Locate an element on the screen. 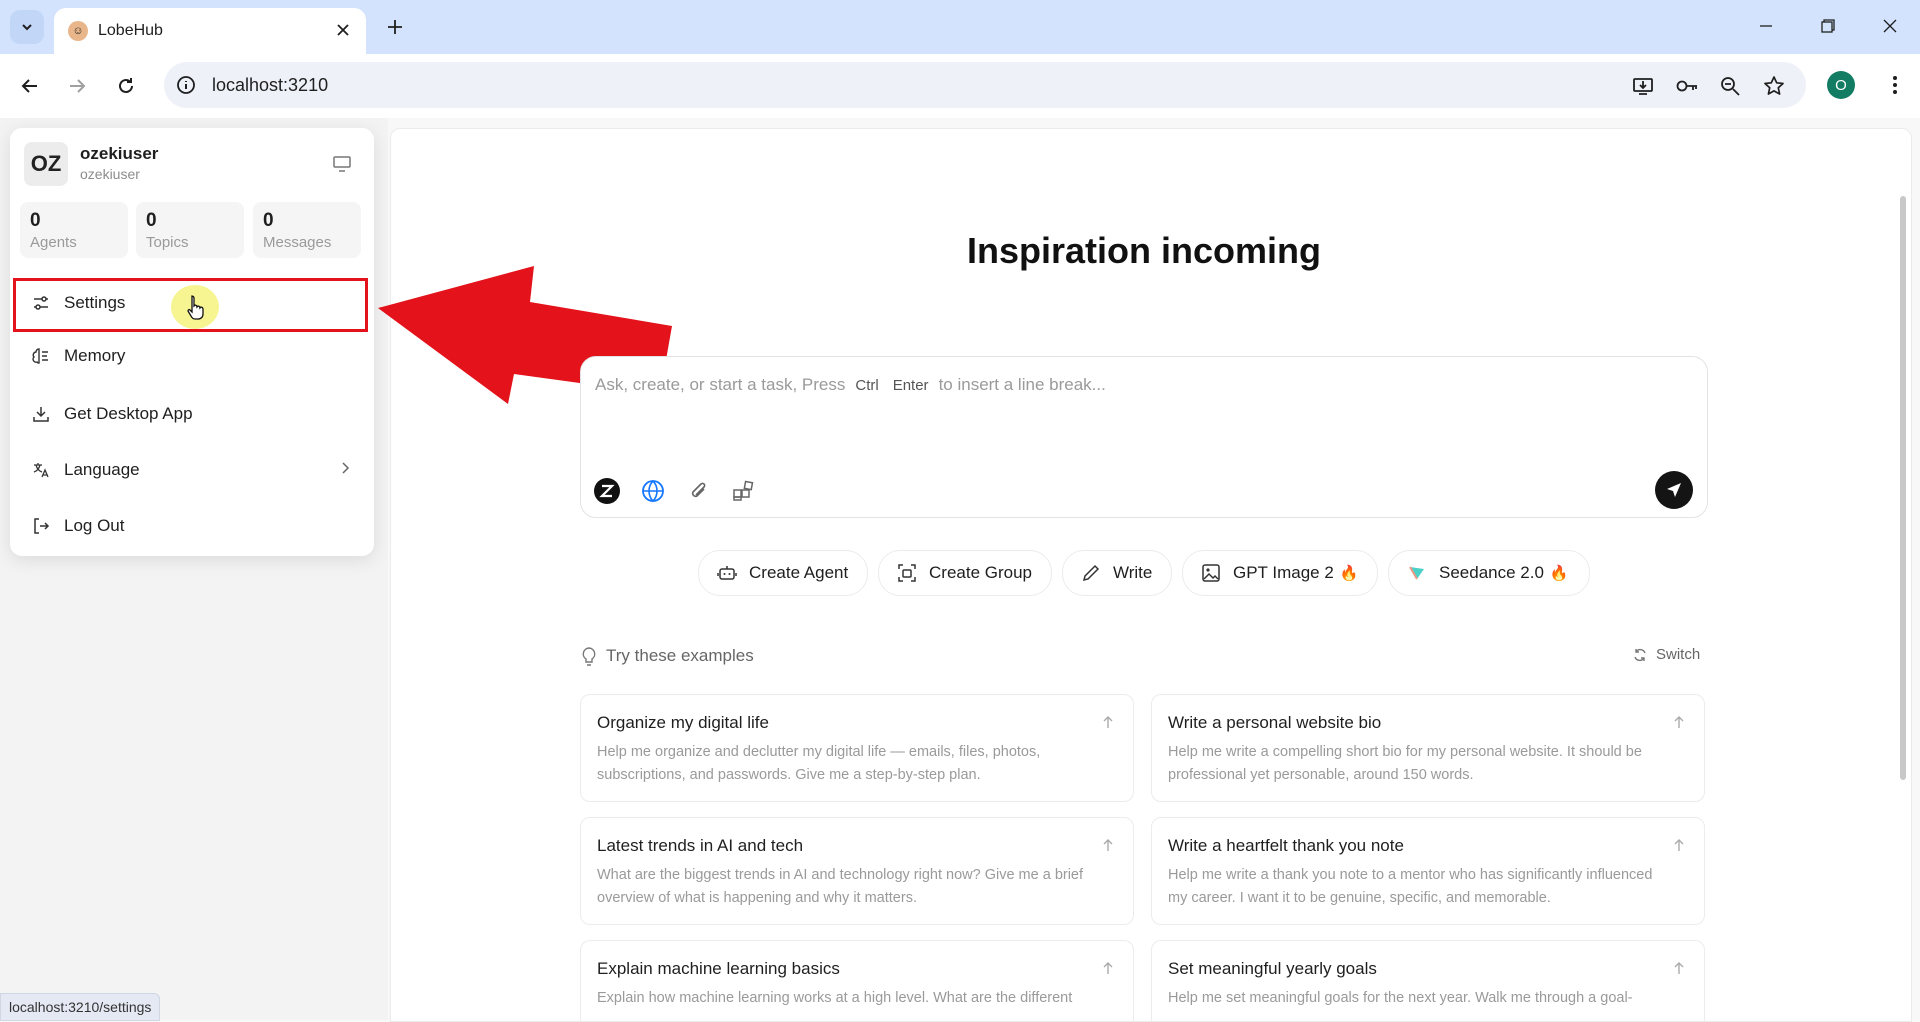 This screenshot has height=1022, width=1920. menu-item-logout: Log Out is located at coordinates (192, 526).